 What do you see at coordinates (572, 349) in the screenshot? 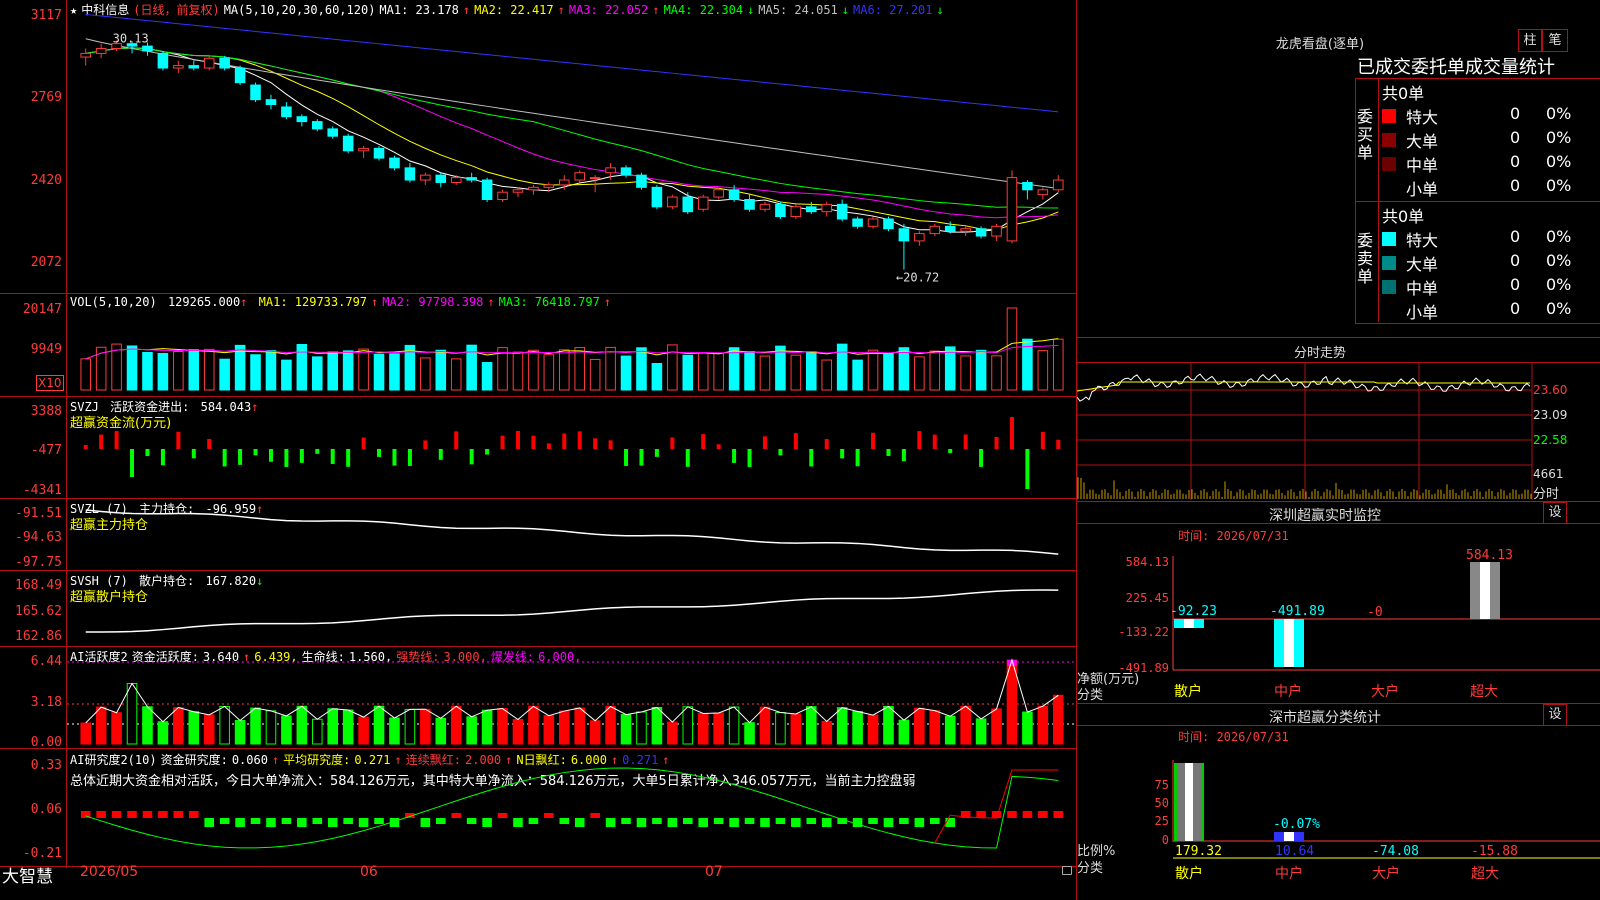
I see `vol-ma-line` at bounding box center [572, 349].